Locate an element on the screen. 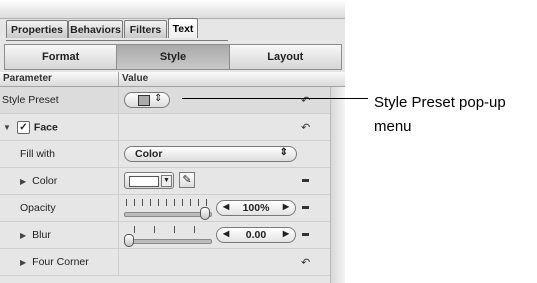 This screenshot has width=537, height=283. preset-icon is located at coordinates (144, 100).